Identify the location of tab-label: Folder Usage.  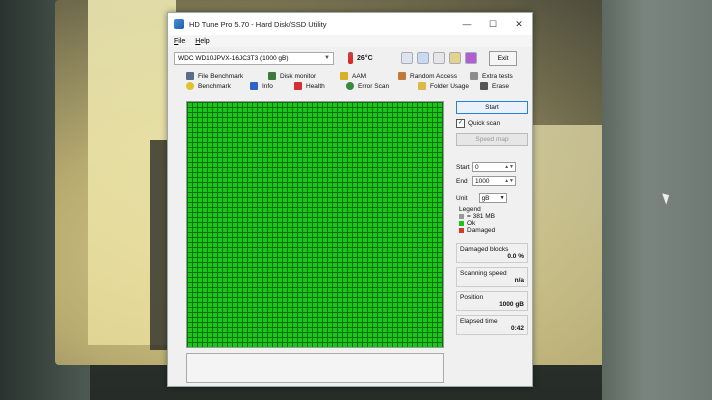
(450, 86).